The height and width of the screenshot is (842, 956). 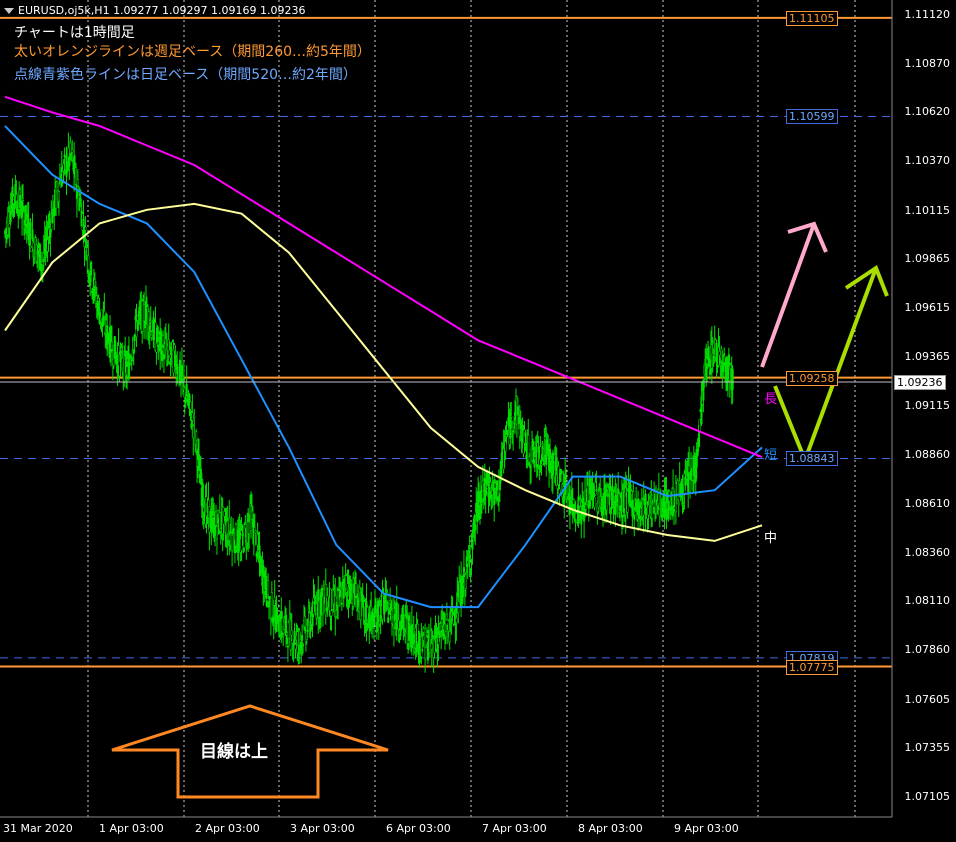 I want to click on price-tick-label: 1.07605, so click(x=927, y=699).